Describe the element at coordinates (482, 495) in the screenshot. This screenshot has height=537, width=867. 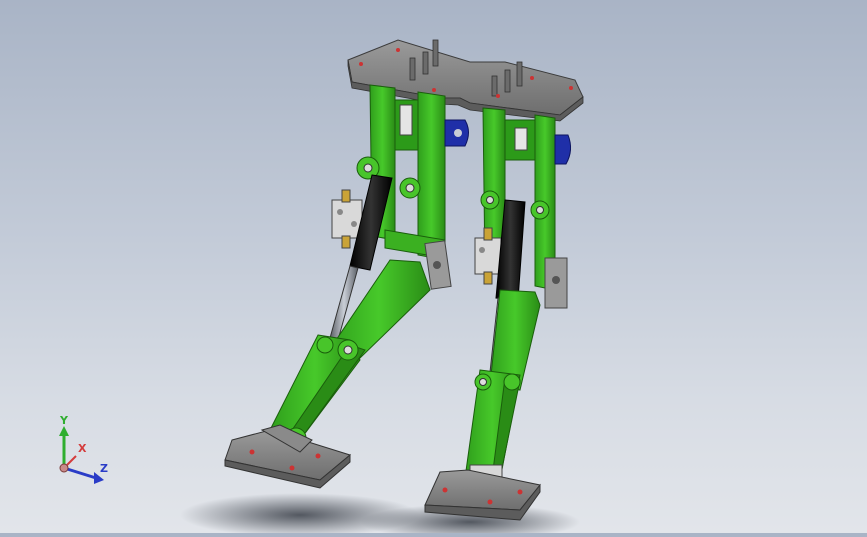
I see `right-foot-plate` at that location.